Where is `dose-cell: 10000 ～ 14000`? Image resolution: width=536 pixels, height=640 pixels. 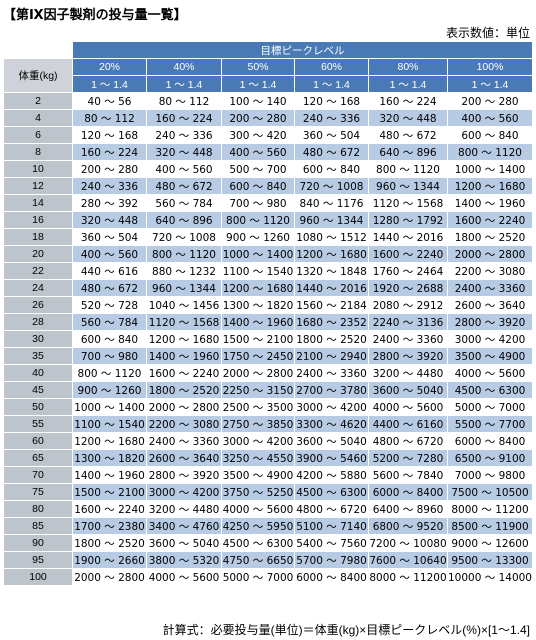
dose-cell: 10000 ～ 14000 is located at coordinates (490, 577).